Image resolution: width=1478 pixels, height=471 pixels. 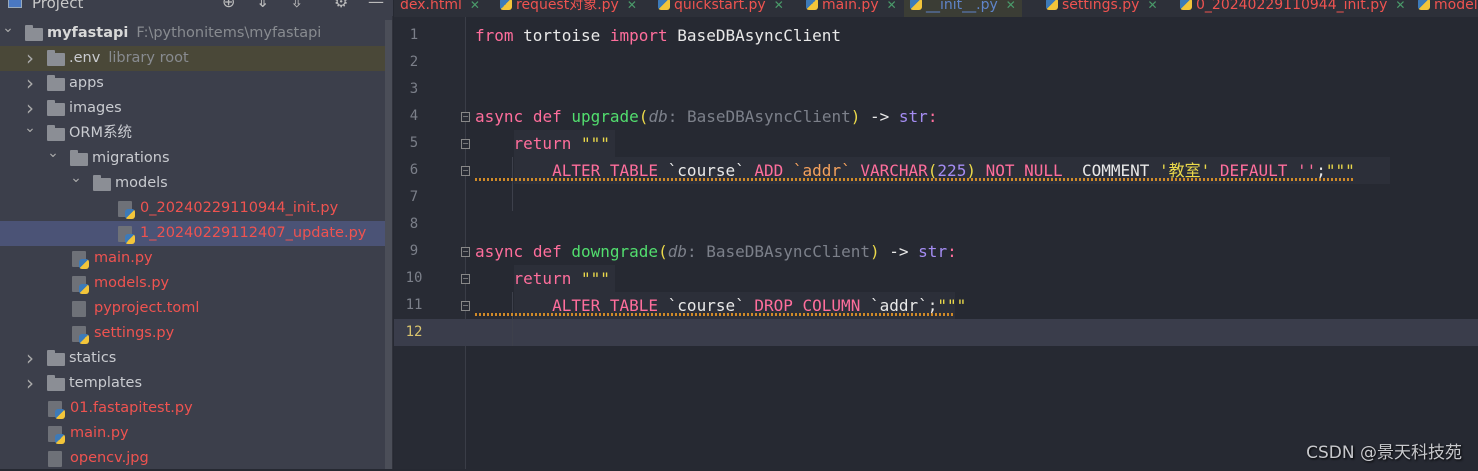 What do you see at coordinates (192, 183) in the screenshot?
I see `tree-item: ⌄ models` at bounding box center [192, 183].